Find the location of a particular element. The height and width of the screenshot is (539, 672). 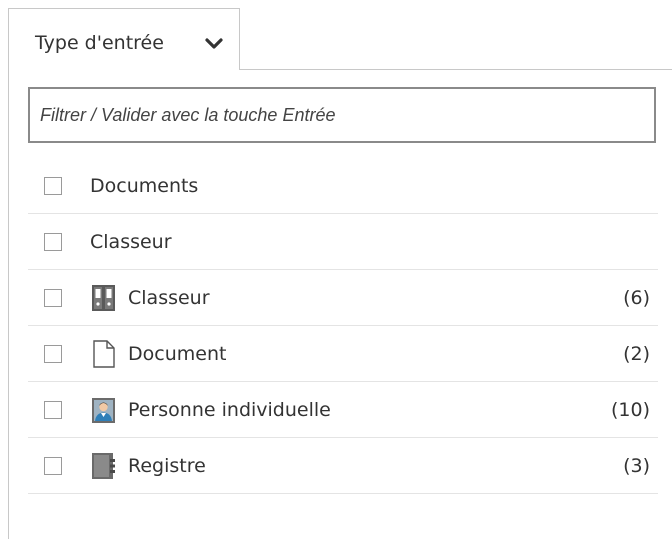

filter-input is located at coordinates (342, 115).